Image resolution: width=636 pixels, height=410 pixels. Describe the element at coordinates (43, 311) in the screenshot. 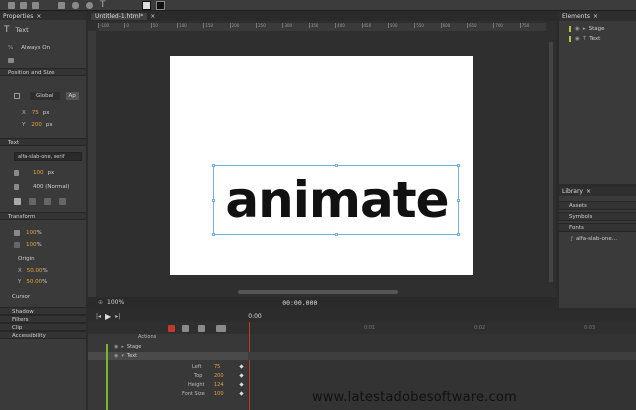

I see `shadow-section: Shadow` at that location.